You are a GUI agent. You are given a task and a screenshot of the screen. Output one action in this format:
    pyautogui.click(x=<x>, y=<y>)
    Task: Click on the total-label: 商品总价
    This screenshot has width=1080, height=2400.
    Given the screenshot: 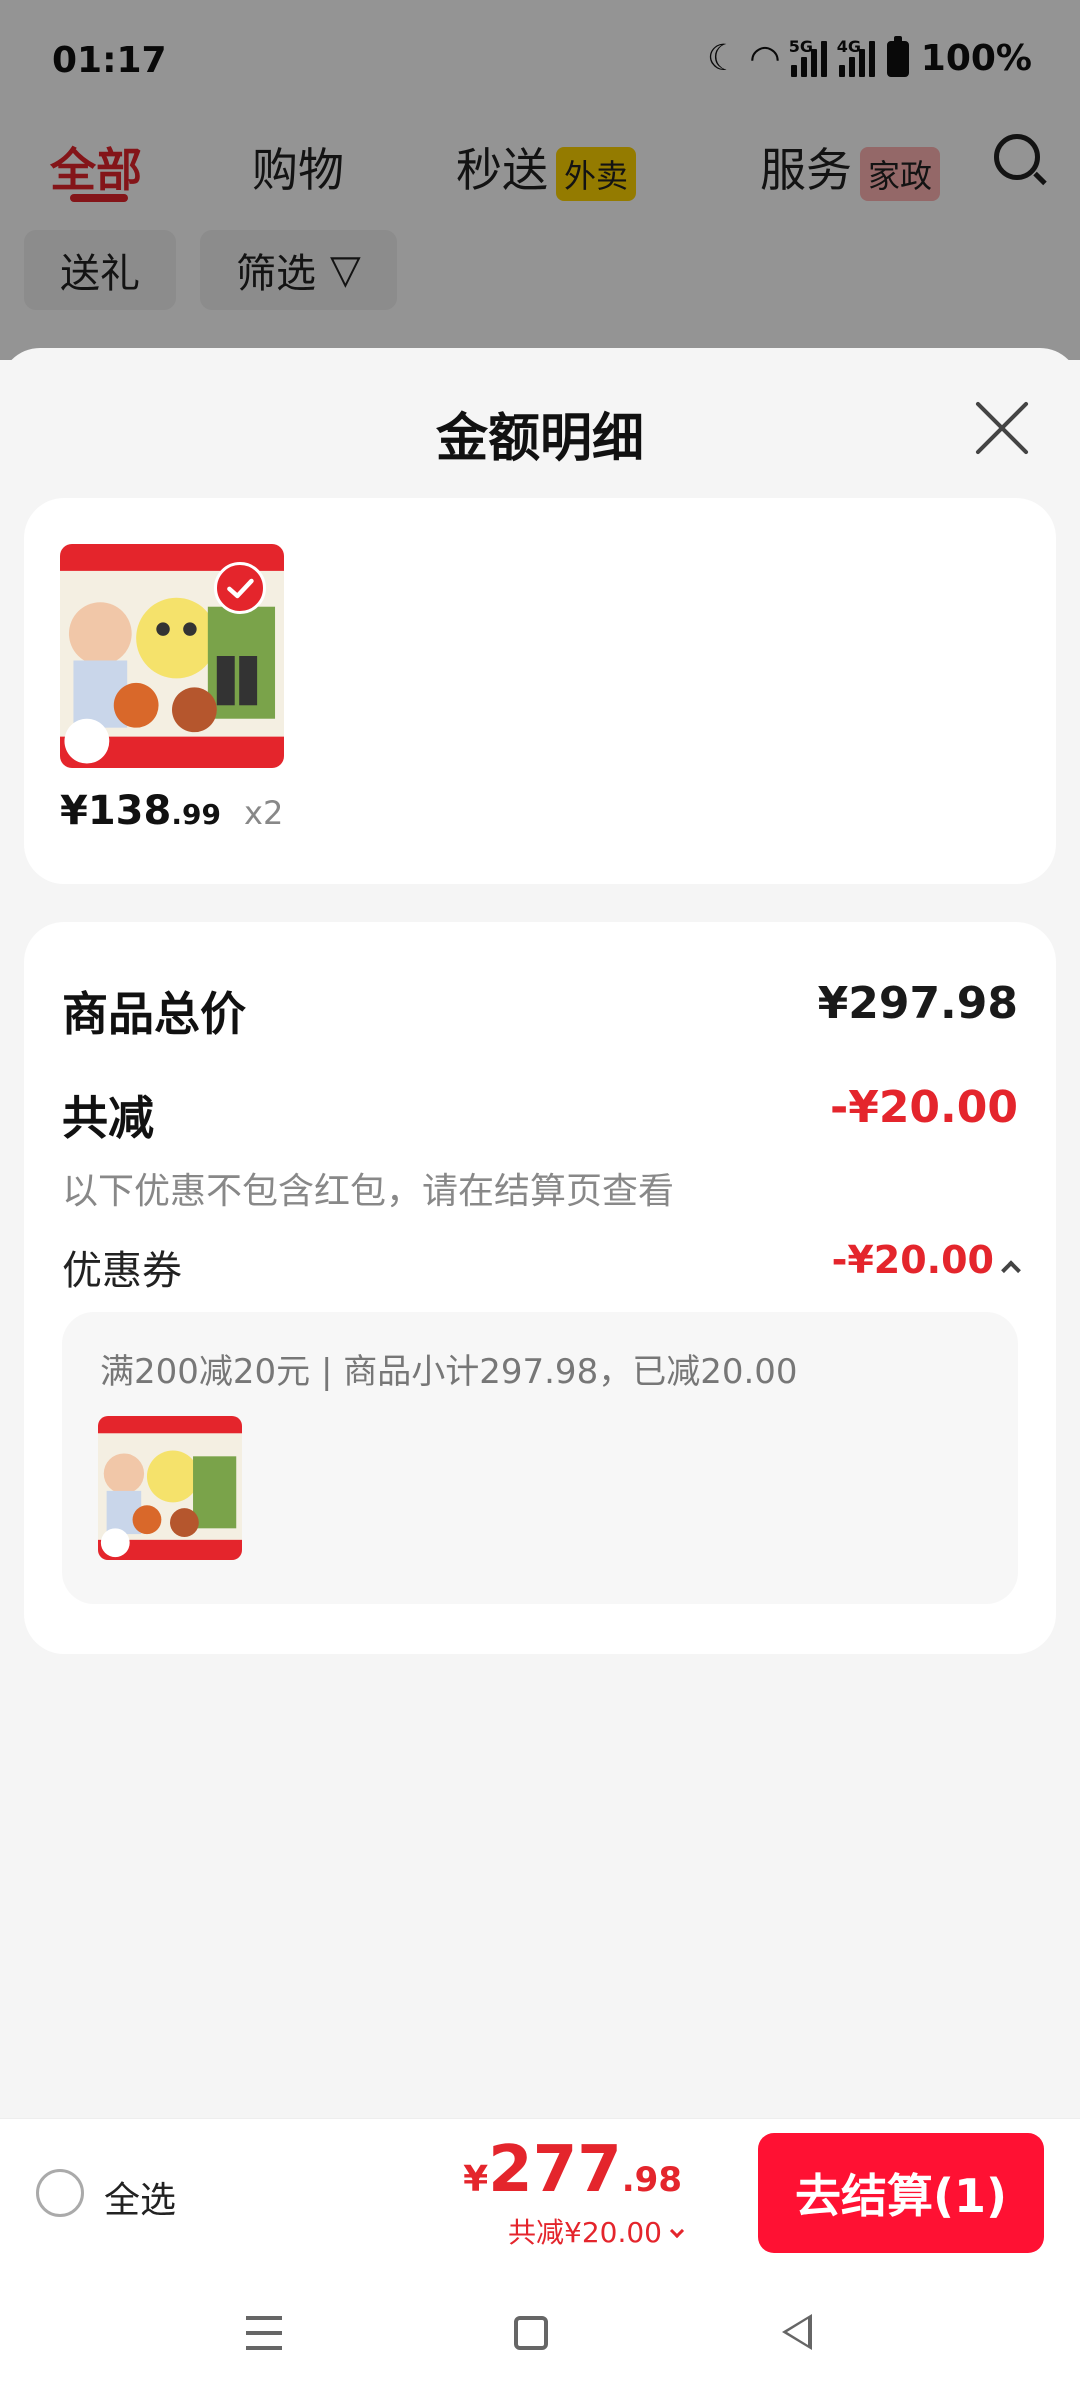 What is the action you would take?
    pyautogui.click(x=154, y=1014)
    